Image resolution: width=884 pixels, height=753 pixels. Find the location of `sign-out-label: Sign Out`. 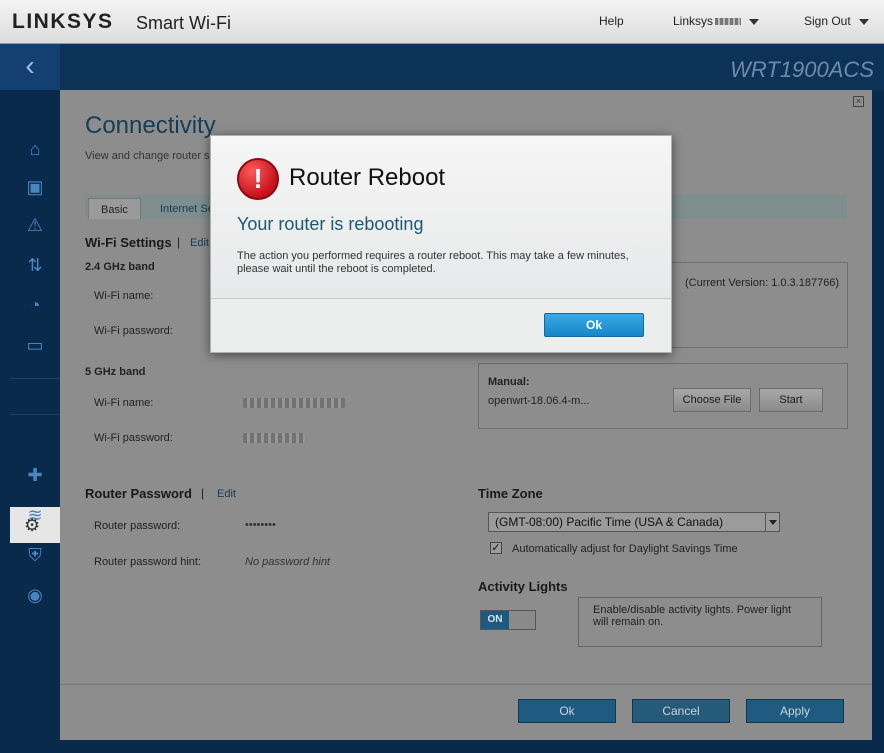

sign-out-label: Sign Out is located at coordinates (827, 21).